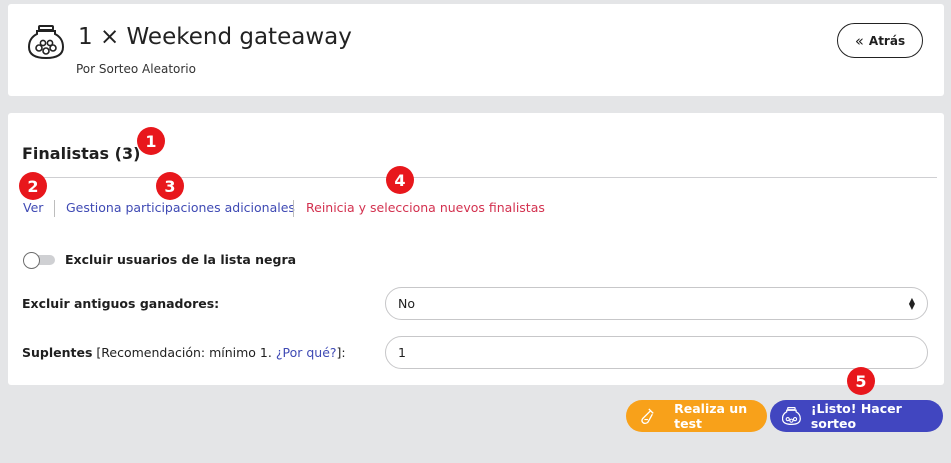 Image resolution: width=951 pixels, height=463 pixels. I want to click on run-test-button: Realiza un test, so click(696, 416).